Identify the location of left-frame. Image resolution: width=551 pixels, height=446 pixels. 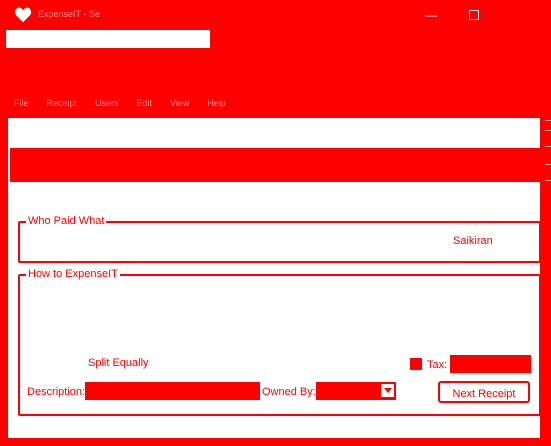
(4, 282).